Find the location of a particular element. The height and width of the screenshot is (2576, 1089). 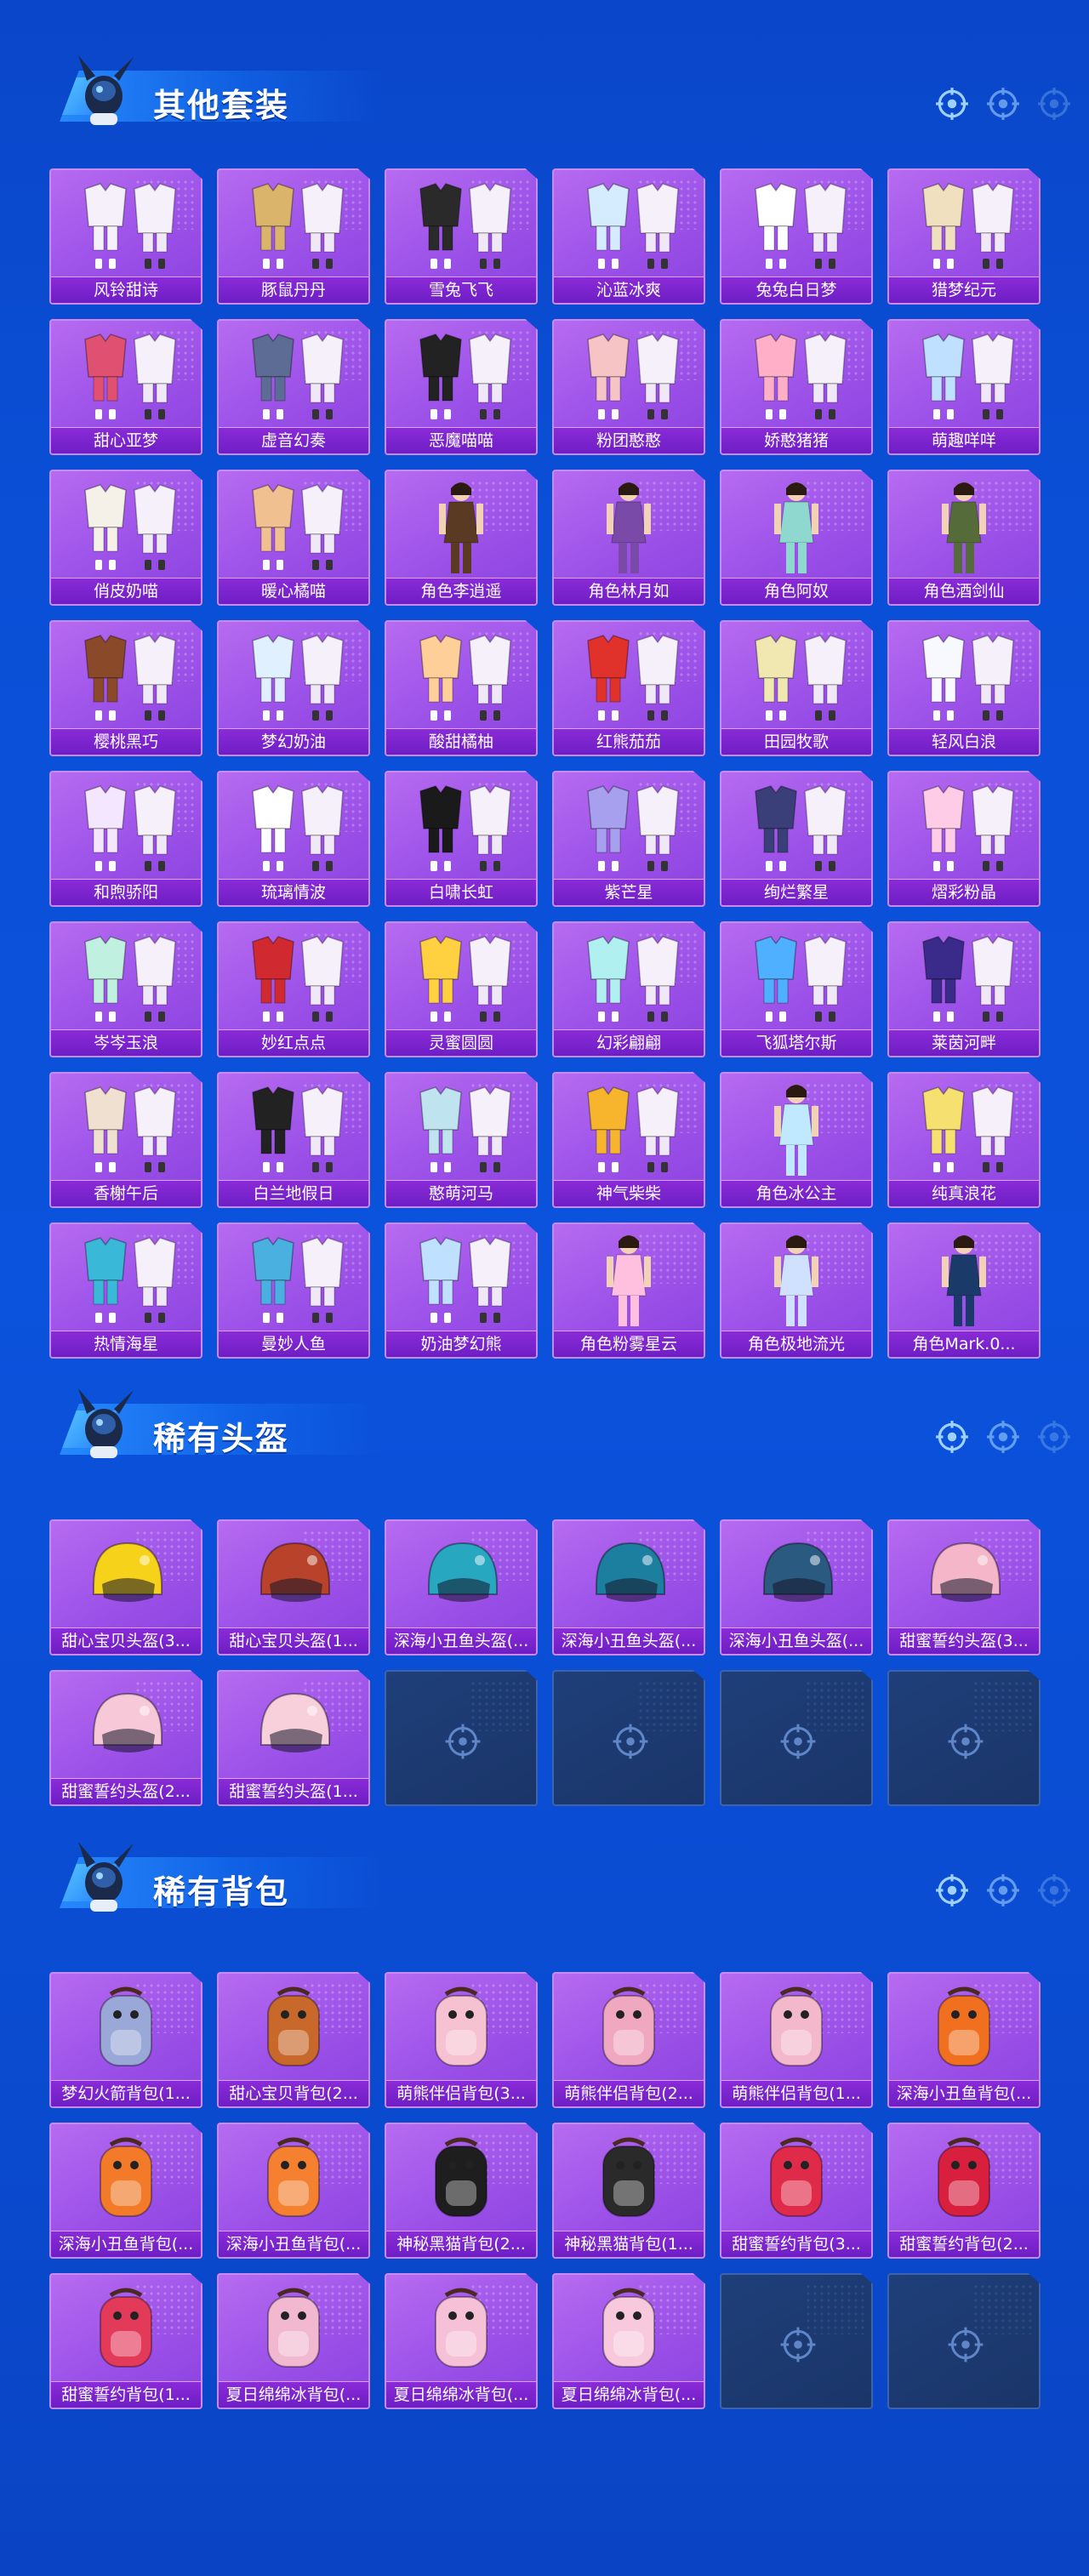

item-card: 娇憨猪猪 is located at coordinates (796, 387).